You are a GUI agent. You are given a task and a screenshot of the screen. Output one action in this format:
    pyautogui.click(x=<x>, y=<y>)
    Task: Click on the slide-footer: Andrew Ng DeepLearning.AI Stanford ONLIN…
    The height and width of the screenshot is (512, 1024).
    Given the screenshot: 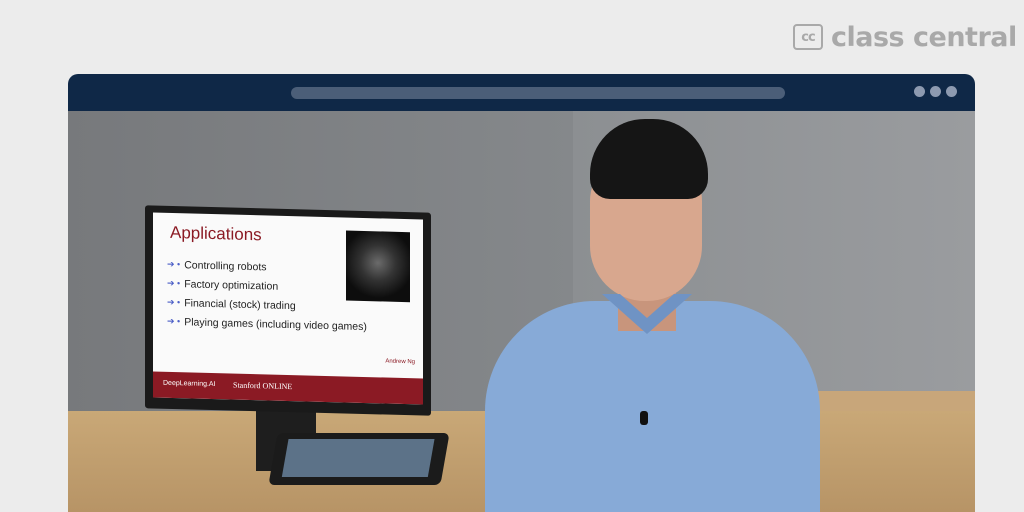 What is the action you would take?
    pyautogui.click(x=288, y=382)
    